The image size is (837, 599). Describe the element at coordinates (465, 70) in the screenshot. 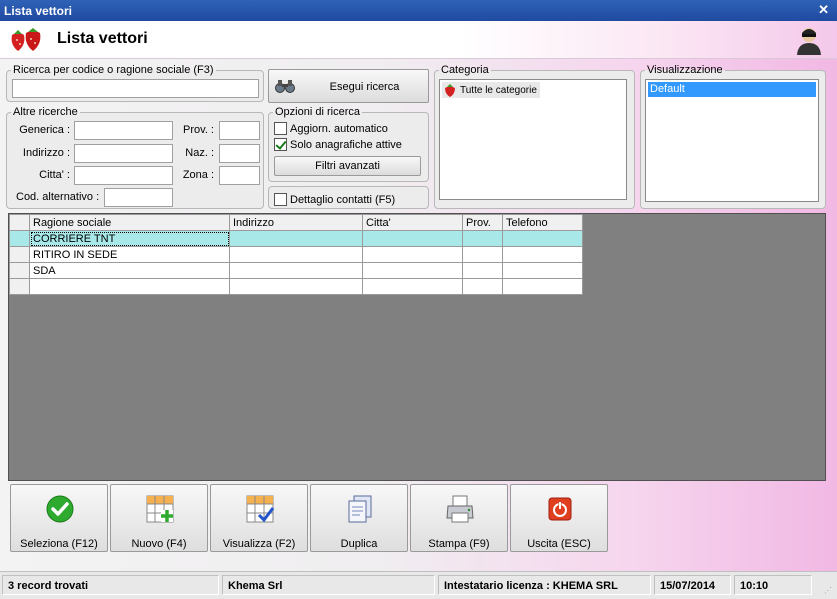

I see `category-legend: Categoria` at that location.